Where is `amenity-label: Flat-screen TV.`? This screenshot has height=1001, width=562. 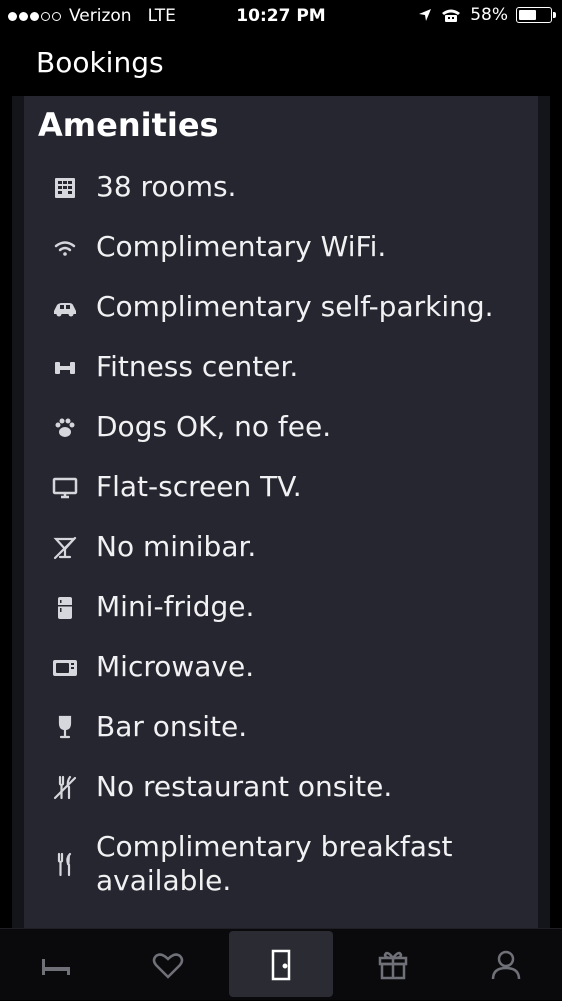 amenity-label: Flat-screen TV. is located at coordinates (199, 486).